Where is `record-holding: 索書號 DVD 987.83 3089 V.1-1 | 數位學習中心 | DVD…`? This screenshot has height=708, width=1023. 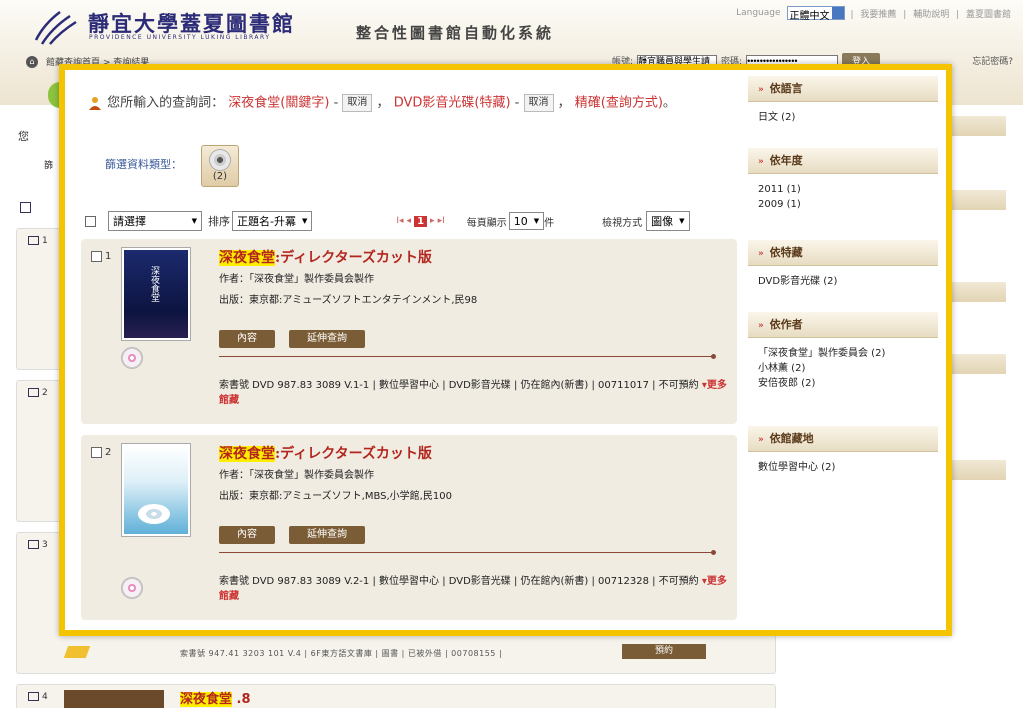 record-holding: 索書號 DVD 987.83 3089 V.1-1 | 數位學習中心 | DVD… is located at coordinates (473, 393).